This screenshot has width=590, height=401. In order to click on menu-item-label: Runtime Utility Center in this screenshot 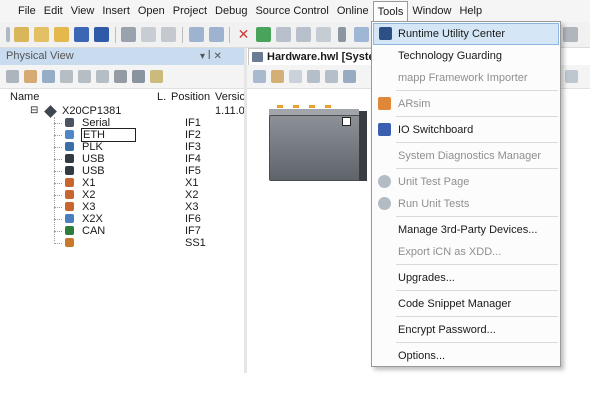, I will do `click(451, 34)`.